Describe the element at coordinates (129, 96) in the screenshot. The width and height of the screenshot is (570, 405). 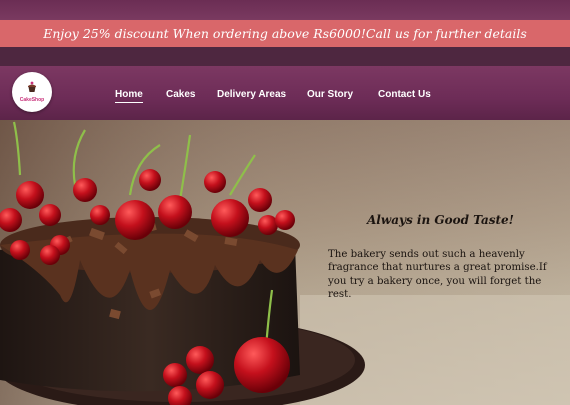
I see `nav-home: Home` at that location.